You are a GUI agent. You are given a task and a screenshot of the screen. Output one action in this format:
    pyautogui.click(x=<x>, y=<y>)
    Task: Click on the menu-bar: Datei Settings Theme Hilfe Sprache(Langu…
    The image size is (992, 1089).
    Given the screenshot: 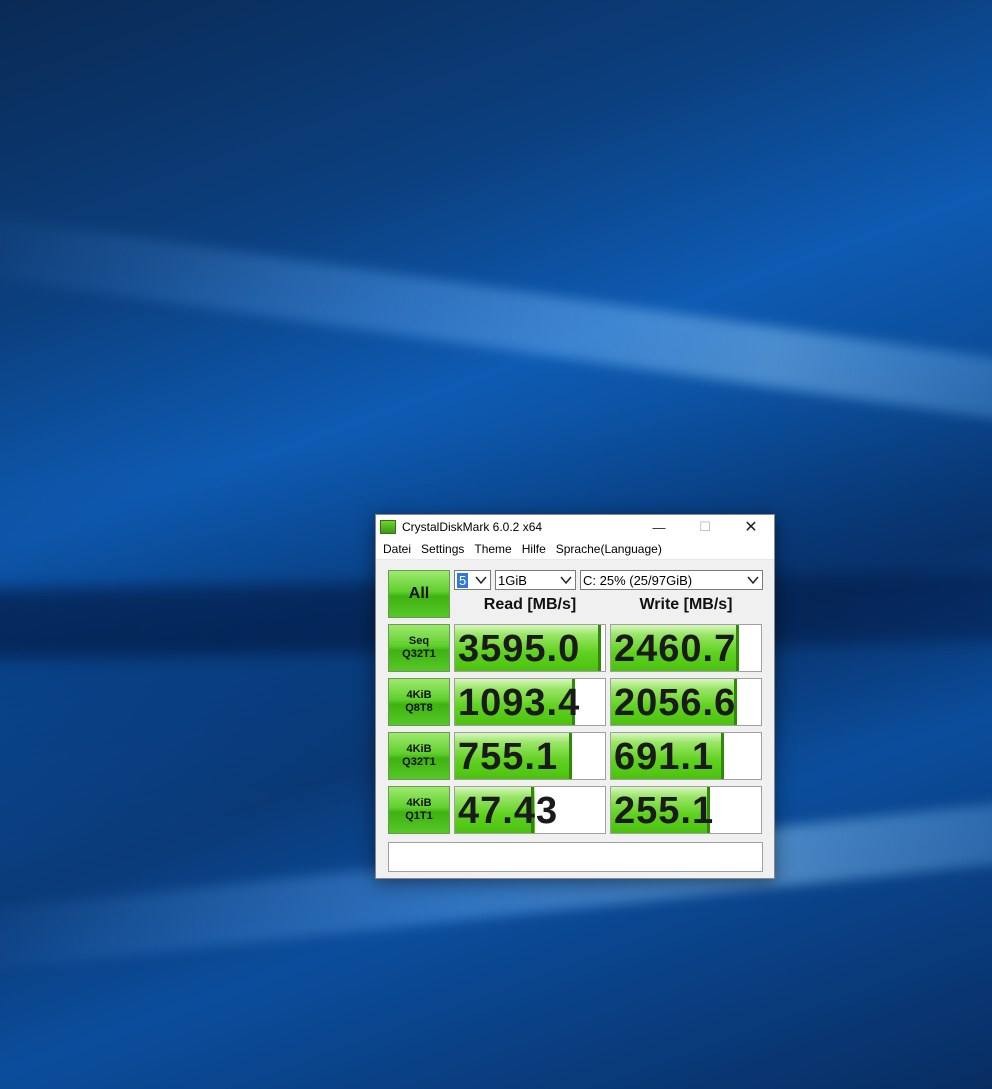 What is the action you would take?
    pyautogui.click(x=575, y=549)
    